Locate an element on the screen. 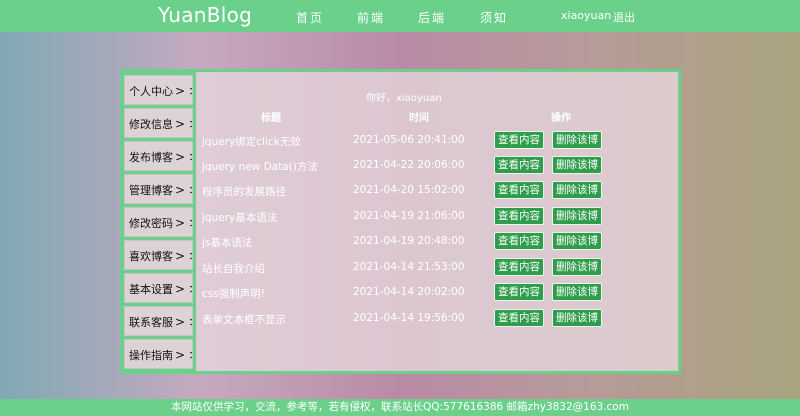  blog-title: css强制声明! is located at coordinates (233, 293).